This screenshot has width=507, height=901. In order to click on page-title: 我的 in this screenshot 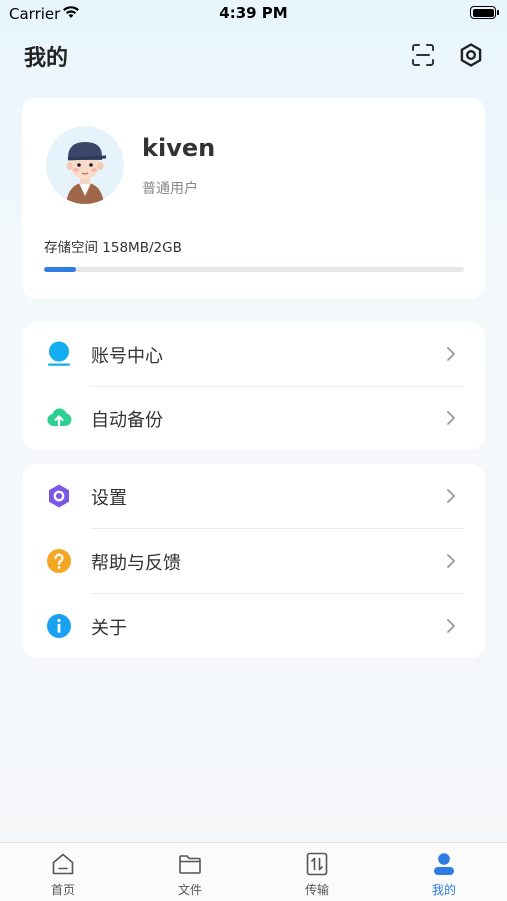, I will do `click(46, 58)`.